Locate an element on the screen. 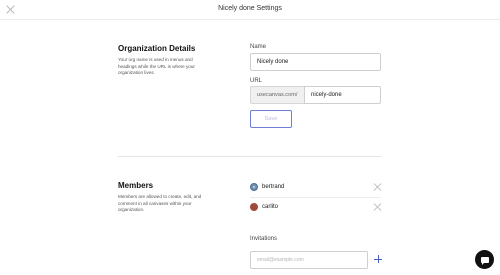  members-title: Members is located at coordinates (136, 185).